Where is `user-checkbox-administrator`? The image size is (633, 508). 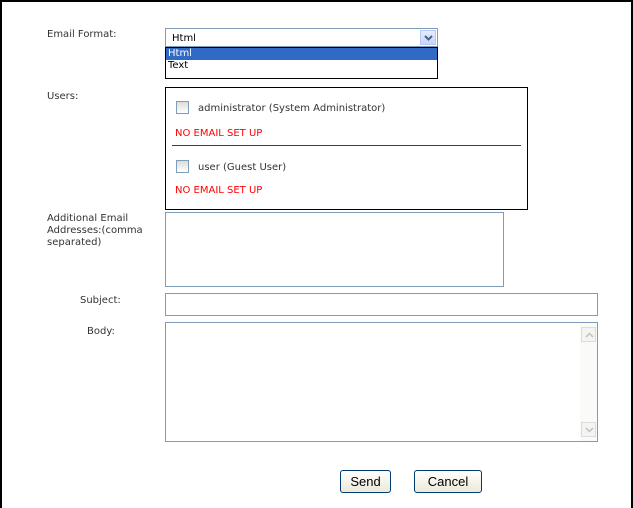 user-checkbox-administrator is located at coordinates (182, 107).